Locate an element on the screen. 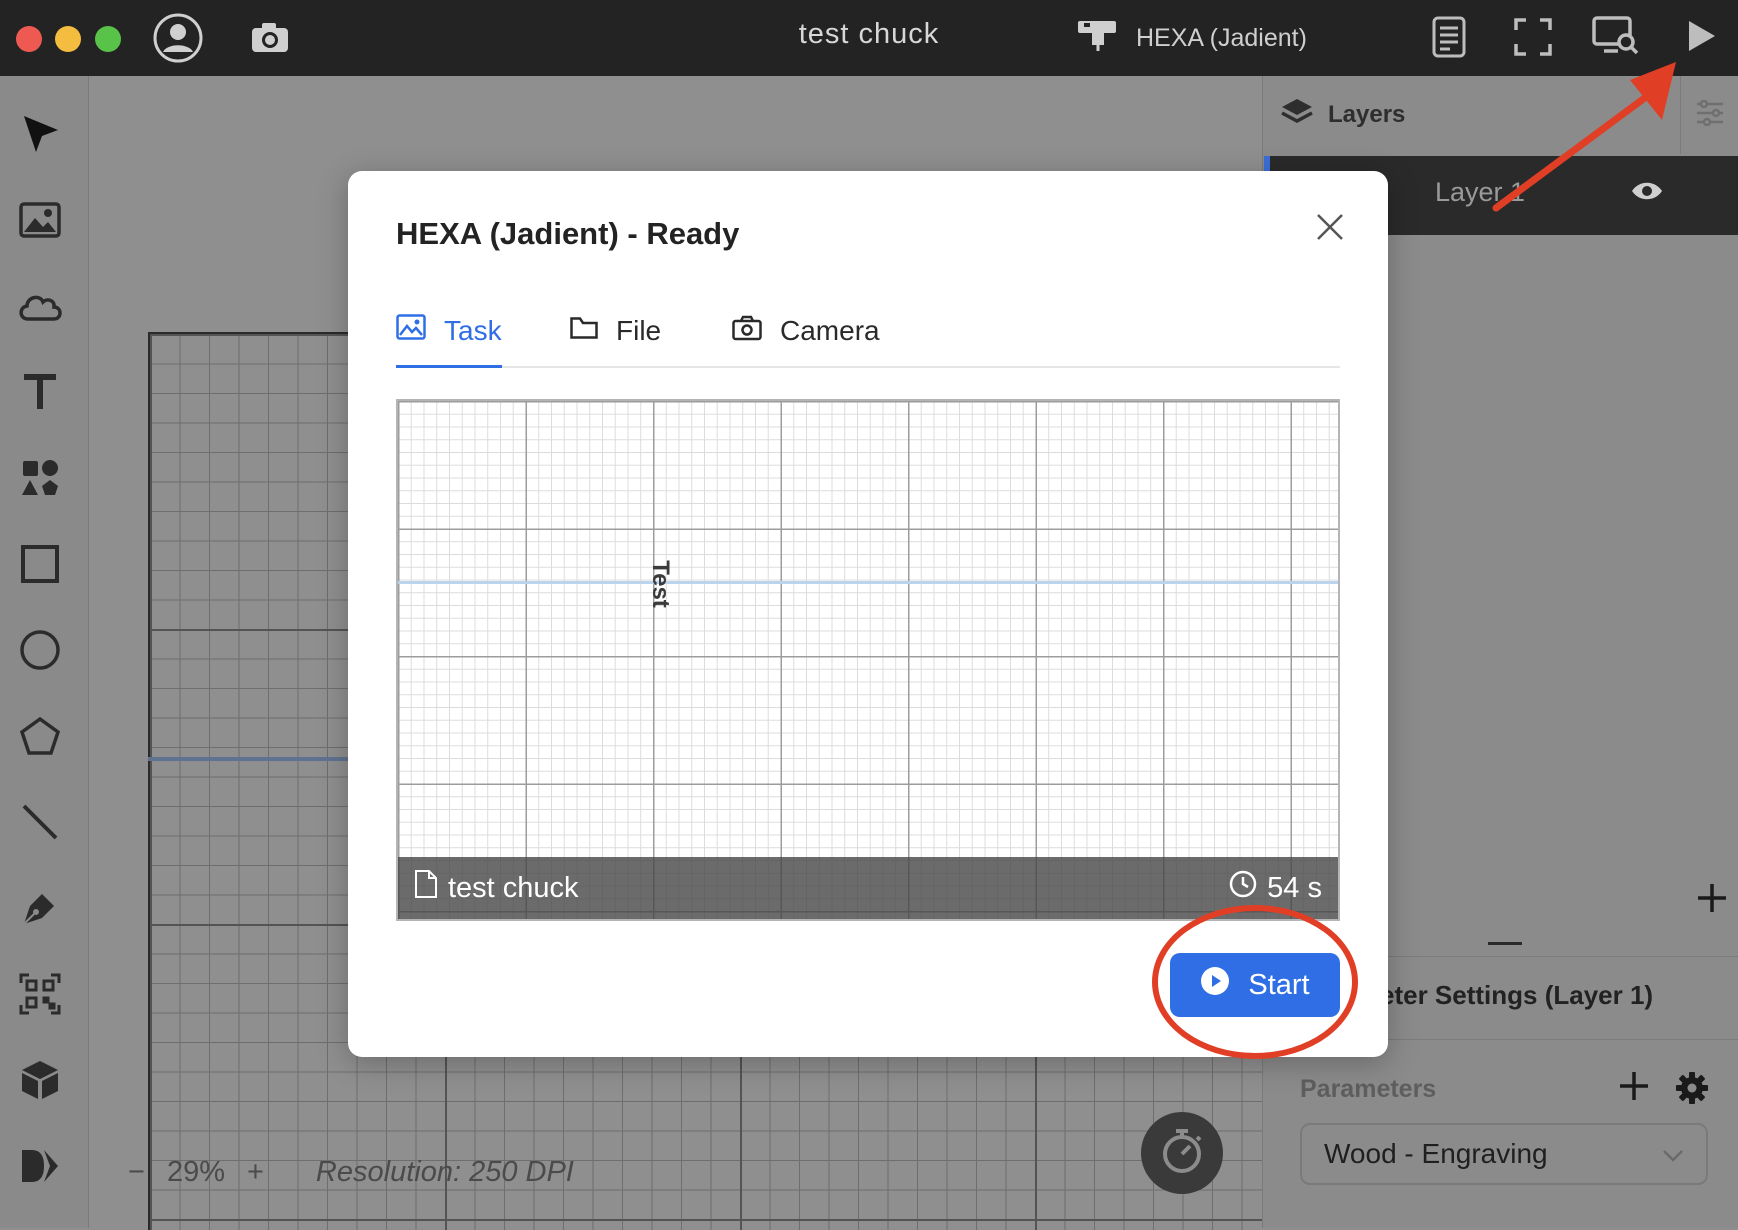  preview-guide-line is located at coordinates (868, 582).